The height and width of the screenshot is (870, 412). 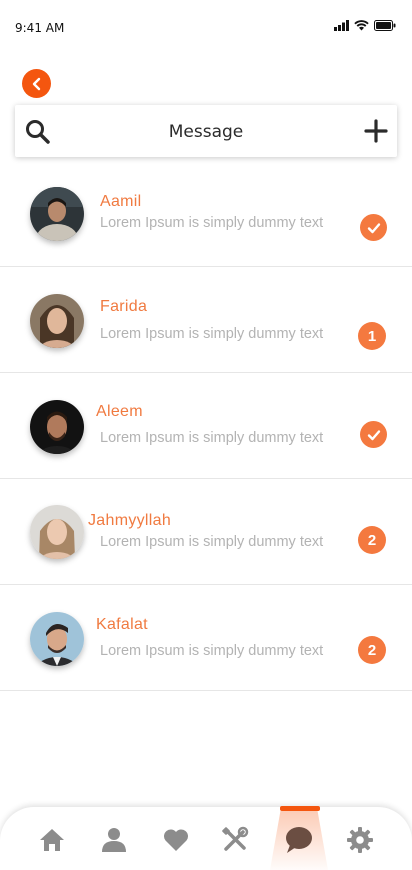 I want to click on status-icons, so click(x=365, y=25).